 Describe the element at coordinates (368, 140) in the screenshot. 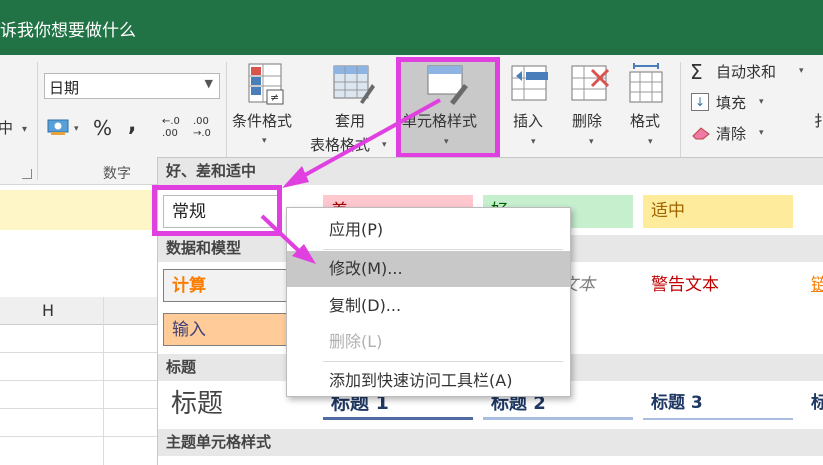

I see `arrow-to-normal` at that location.